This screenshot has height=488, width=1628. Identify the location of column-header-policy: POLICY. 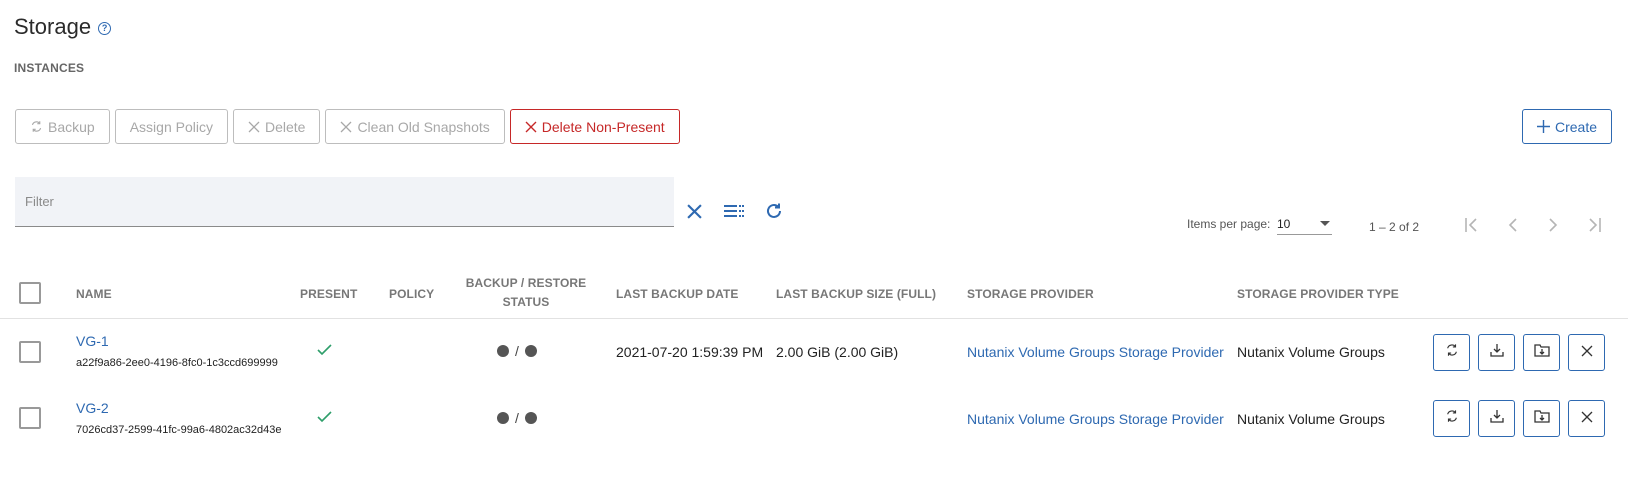
(411, 294).